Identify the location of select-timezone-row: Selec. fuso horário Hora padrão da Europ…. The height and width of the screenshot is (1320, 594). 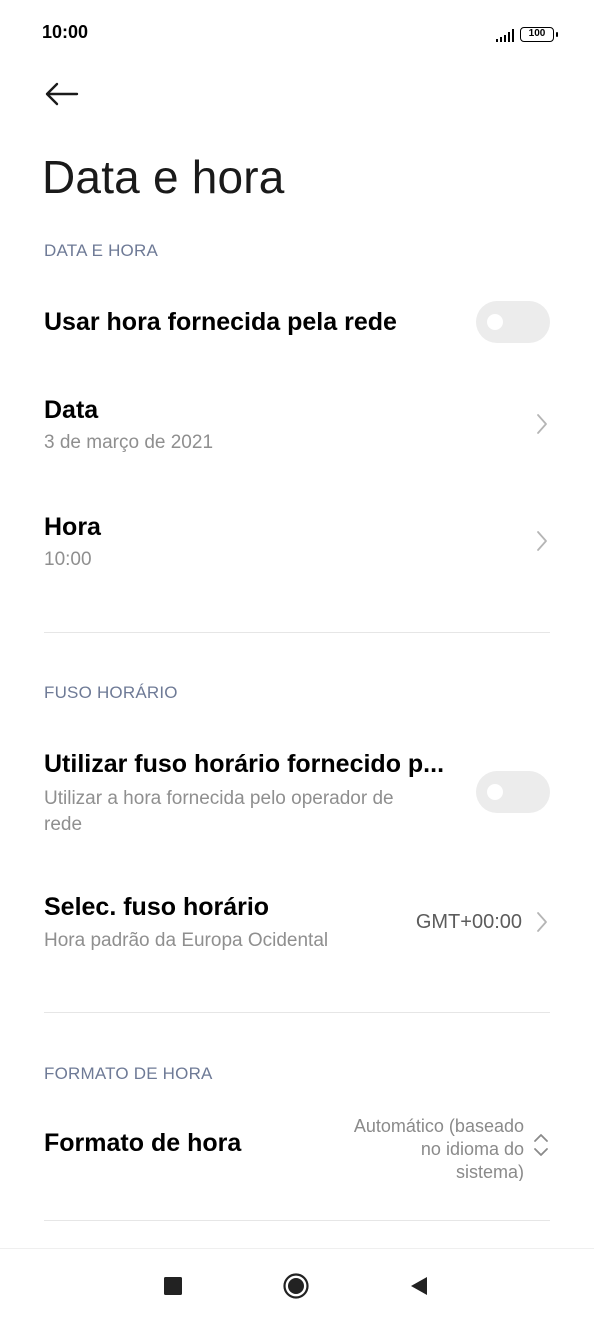
(297, 922).